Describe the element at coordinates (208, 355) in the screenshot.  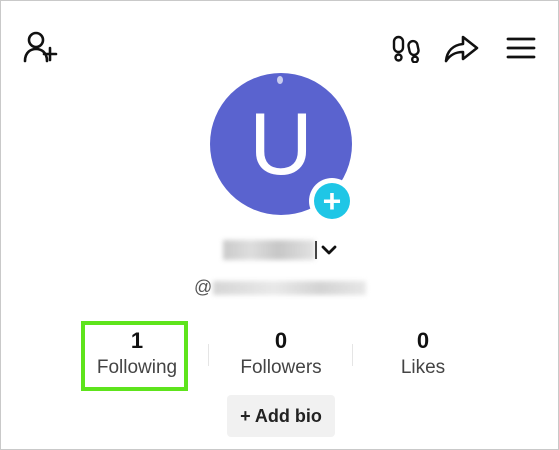
I see `stat-divider` at that location.